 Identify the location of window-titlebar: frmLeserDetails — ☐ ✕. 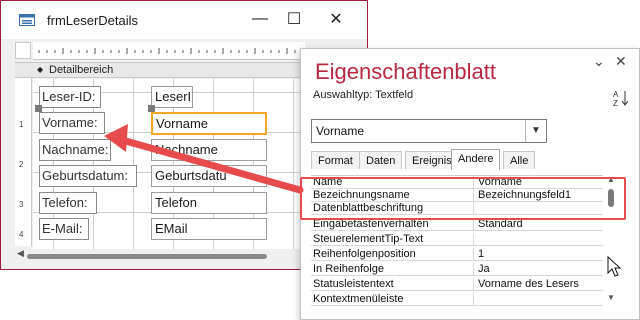
(184, 20).